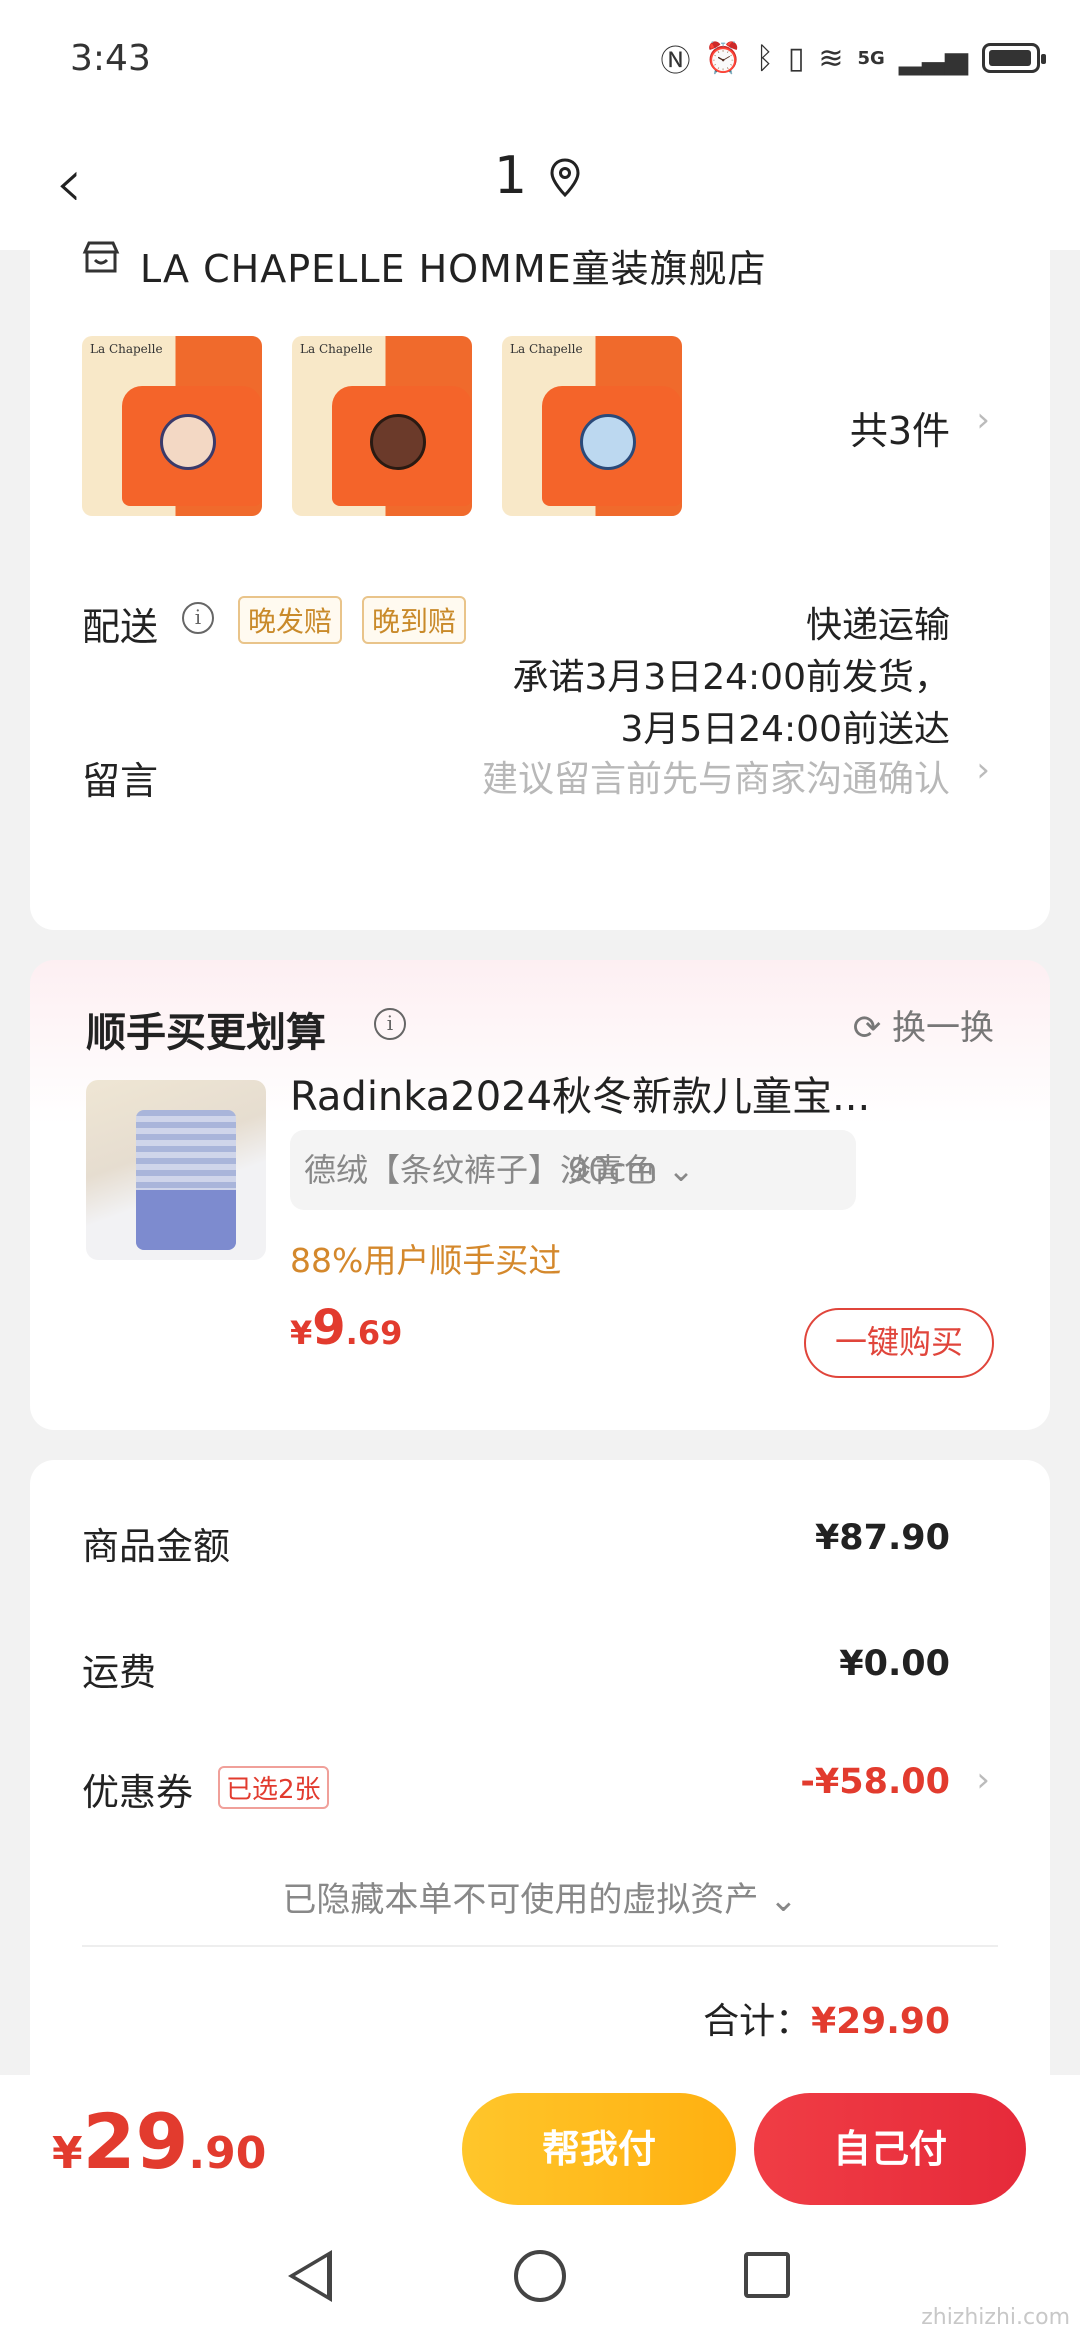 Image resolution: width=1080 pixels, height=2340 pixels. Describe the element at coordinates (871, 58) in the screenshot. I see `network-type: 5G` at that location.